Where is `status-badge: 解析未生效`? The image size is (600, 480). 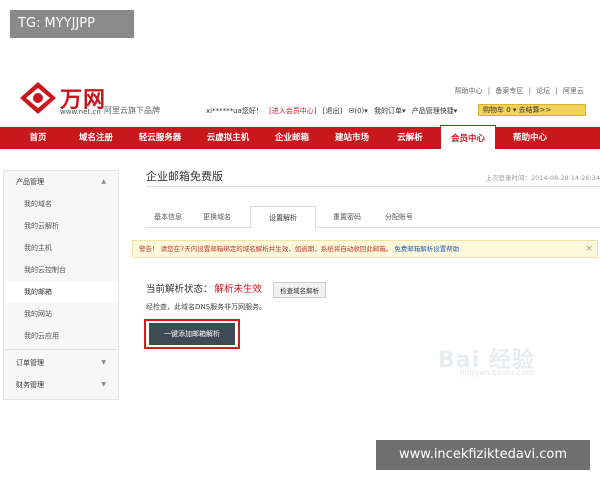
status-badge: 解析未生效 is located at coordinates (238, 289).